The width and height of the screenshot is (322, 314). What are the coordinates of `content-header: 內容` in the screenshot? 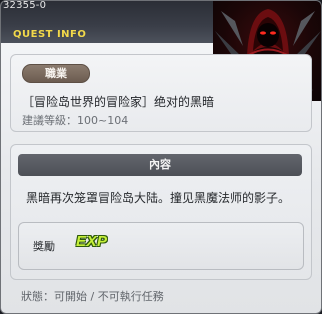 It's located at (160, 165).